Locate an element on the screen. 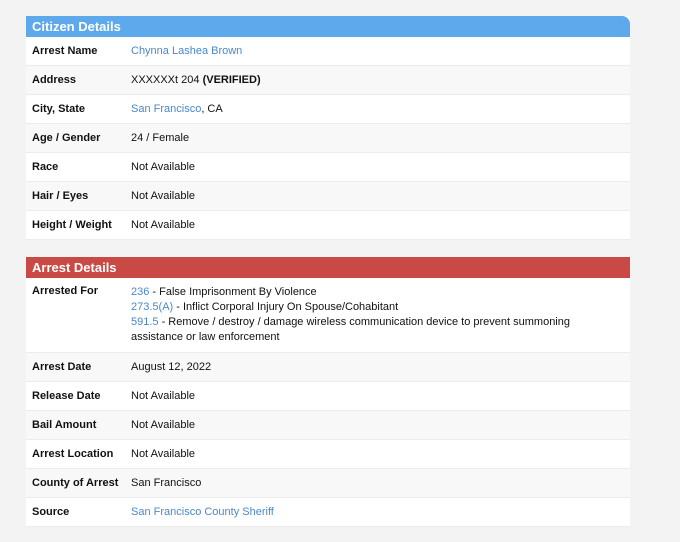 The width and height of the screenshot is (680, 542). row-county-of-arrest: County of Arrest San Francisco is located at coordinates (328, 483).